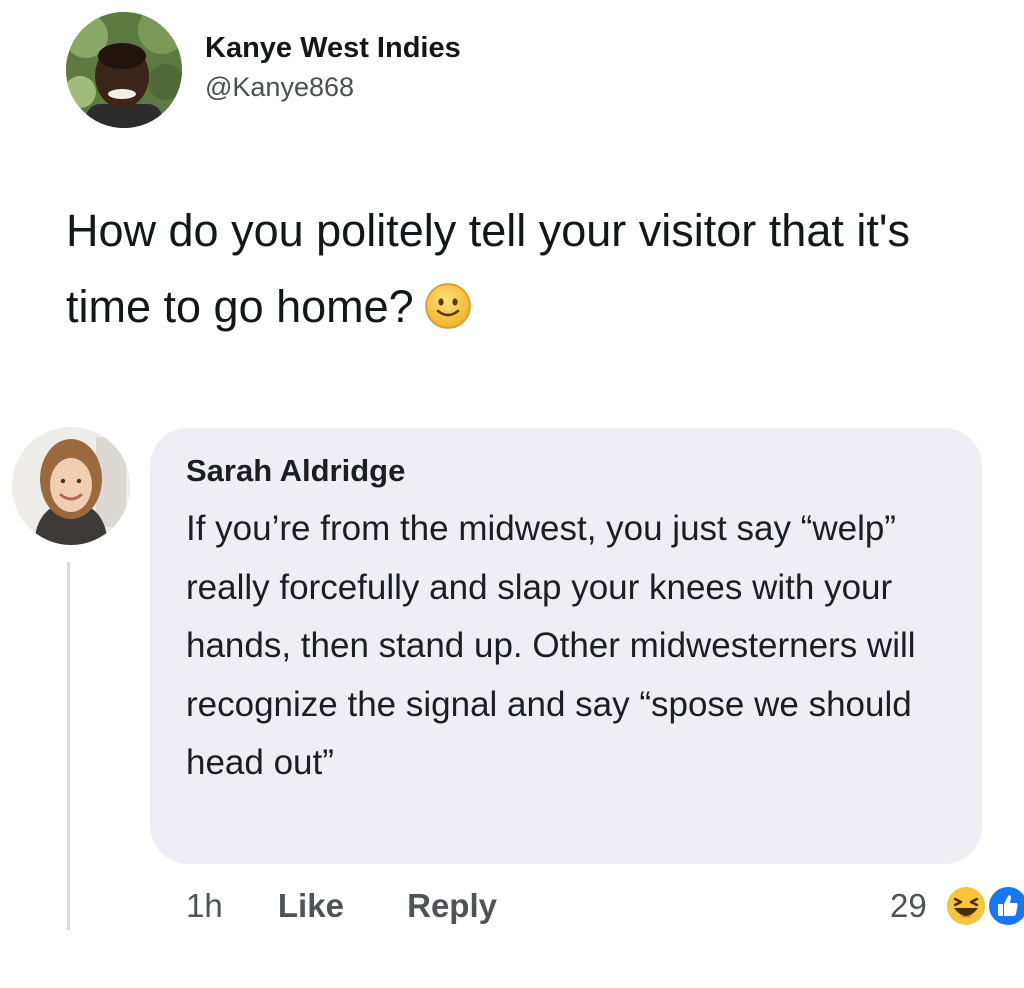 The height and width of the screenshot is (988, 1024). I want to click on comment-actions: 1h Like Reply, so click(341, 906).